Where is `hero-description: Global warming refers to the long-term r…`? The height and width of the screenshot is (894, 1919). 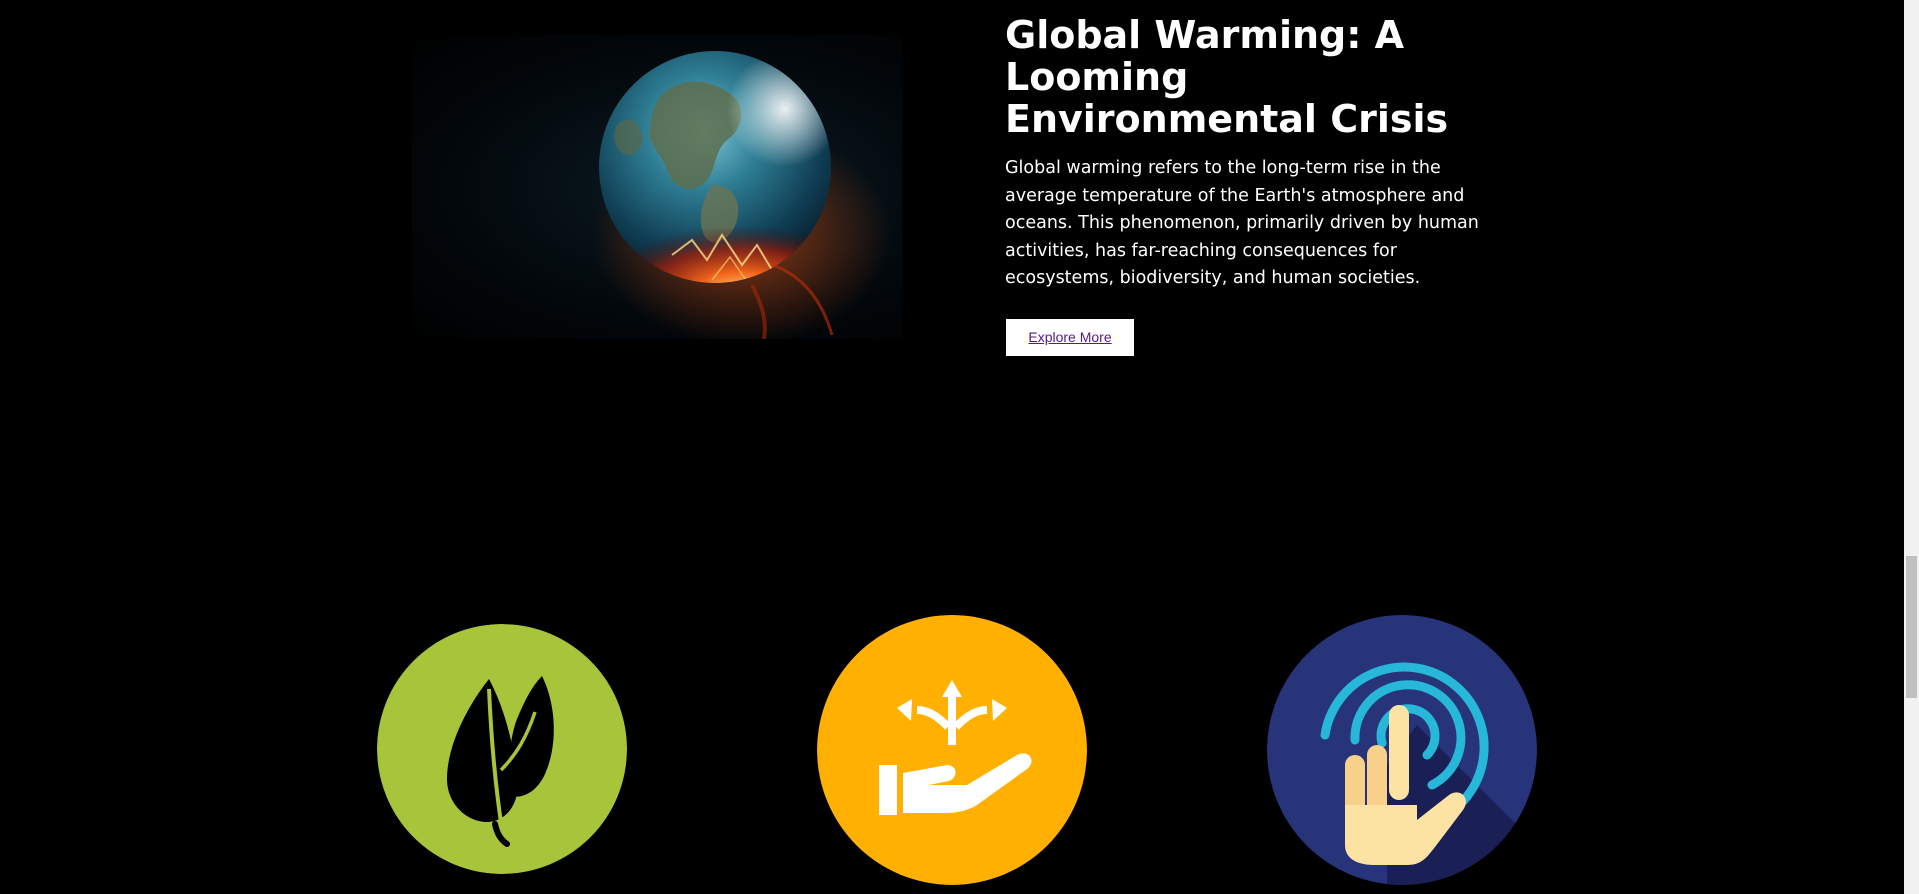 hero-description: Global warming refers to the long-term r… is located at coordinates (1242, 223).